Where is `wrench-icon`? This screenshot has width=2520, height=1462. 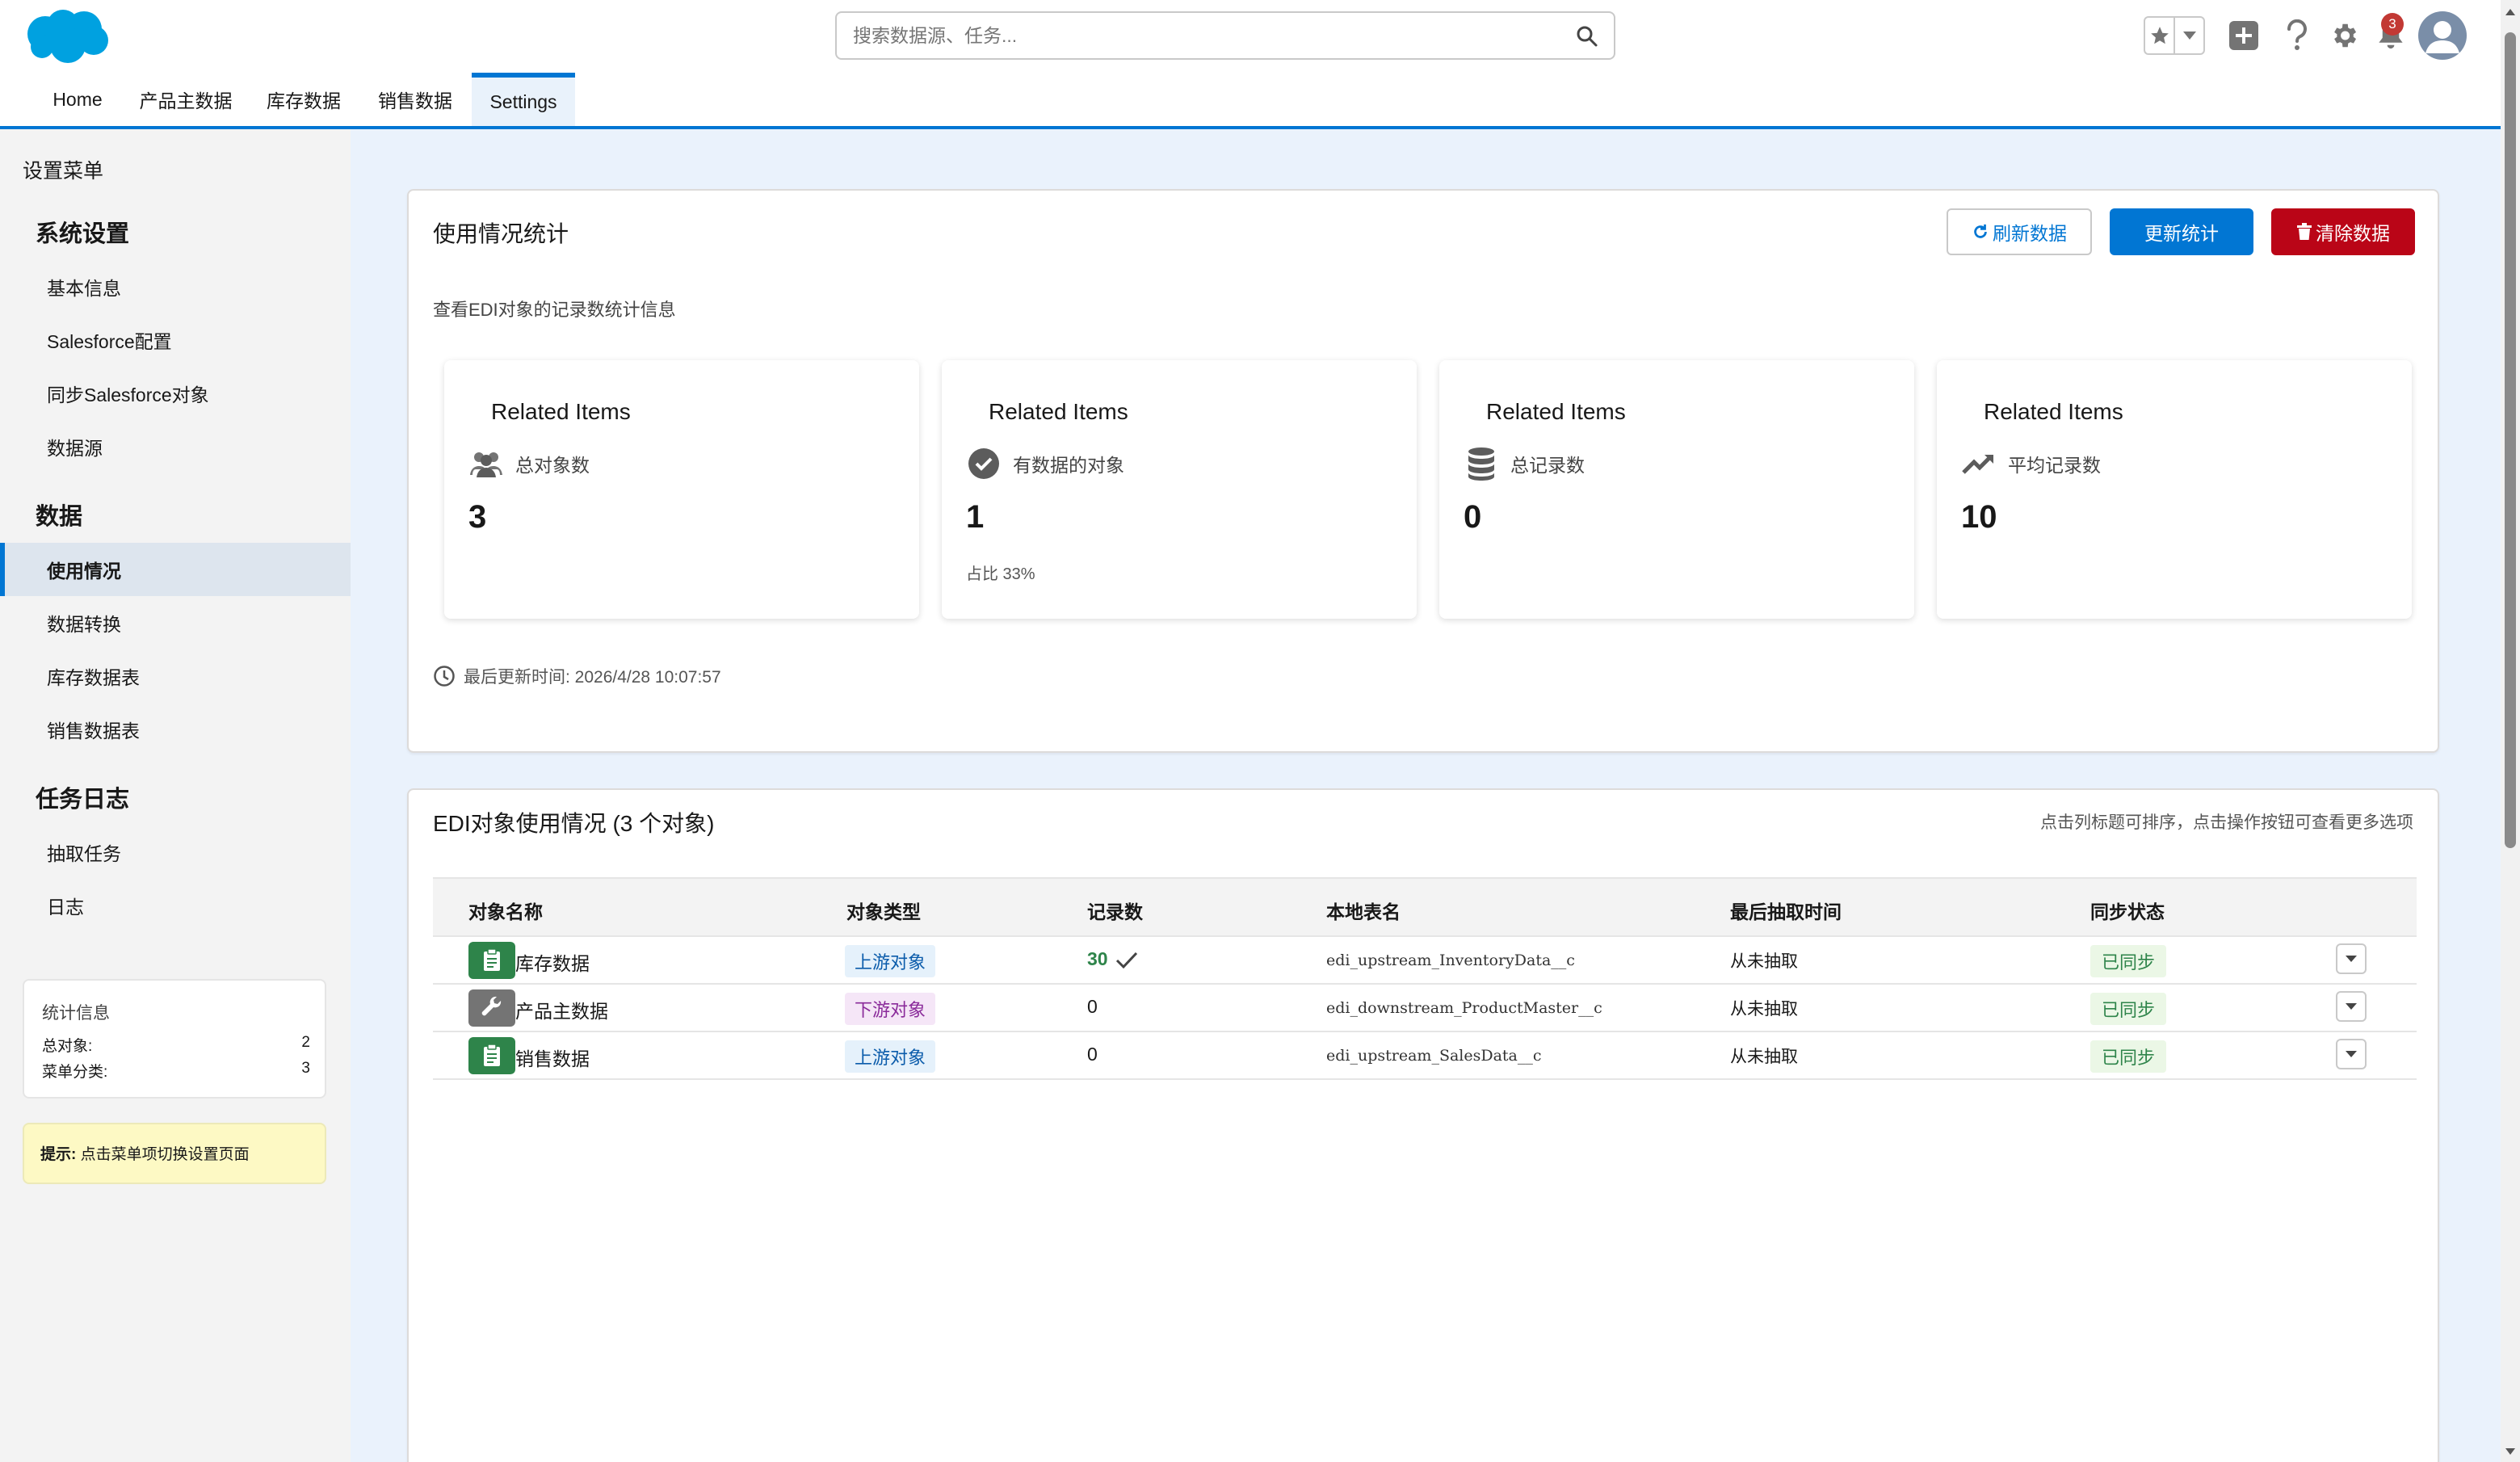 wrench-icon is located at coordinates (491, 1008).